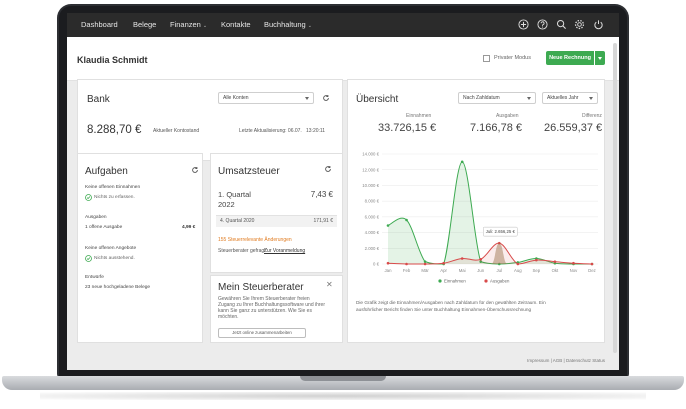  What do you see at coordinates (481, 270) in the screenshot?
I see `x-tick-label: Jun` at bounding box center [481, 270].